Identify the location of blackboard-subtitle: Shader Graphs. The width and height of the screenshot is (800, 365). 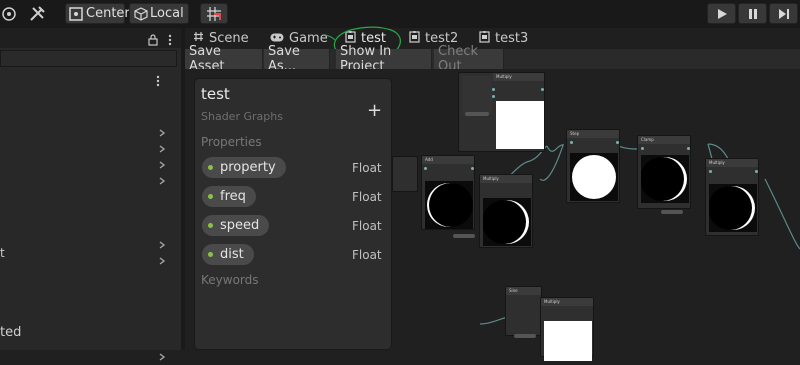
(242, 116).